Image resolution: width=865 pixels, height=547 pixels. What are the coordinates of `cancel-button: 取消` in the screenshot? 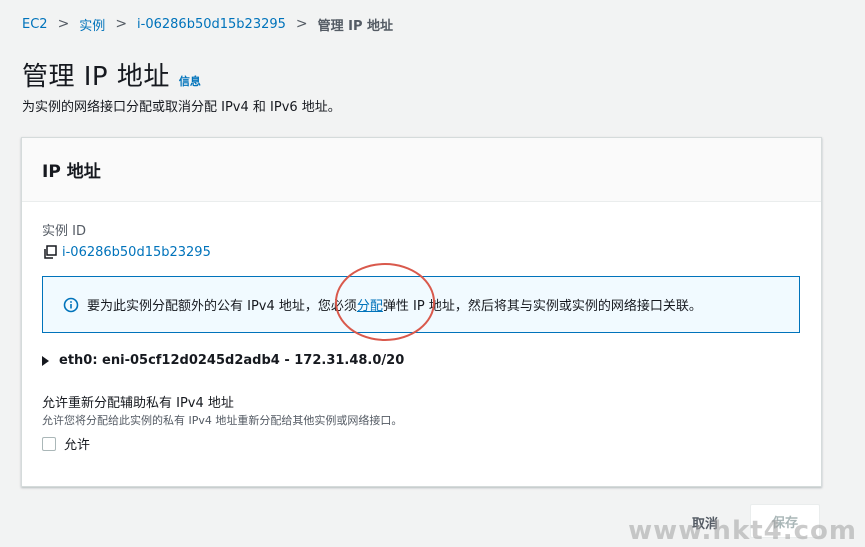 It's located at (705, 522).